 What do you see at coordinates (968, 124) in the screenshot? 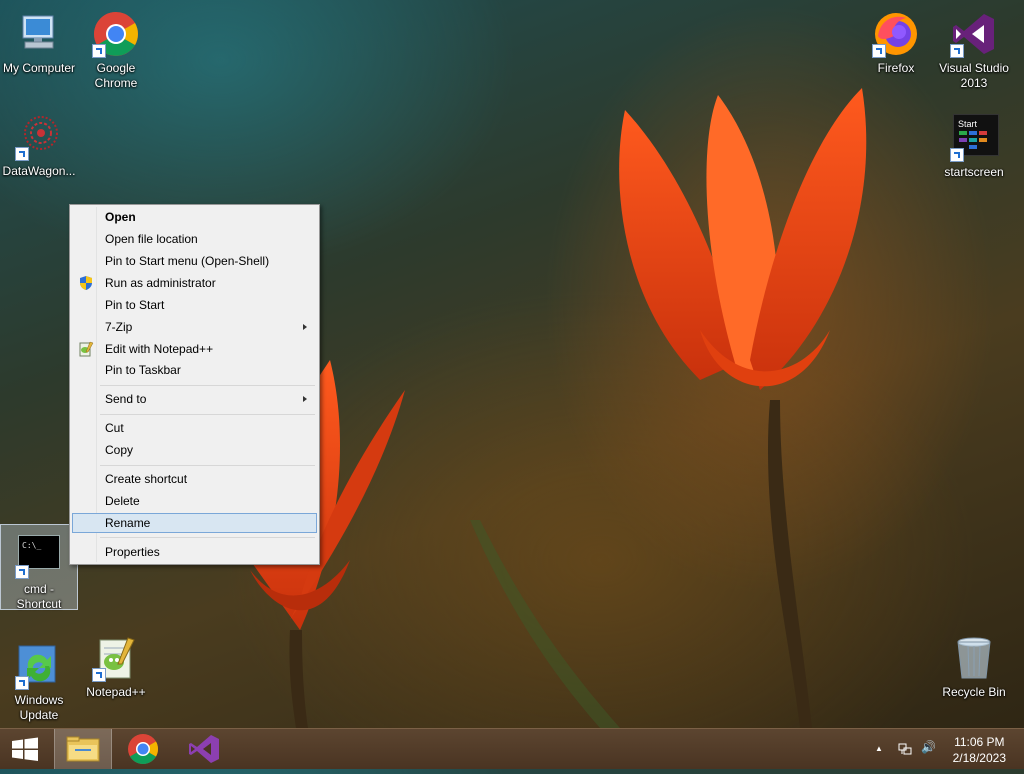
I see `startscreen-tile-text: Start` at bounding box center [968, 124].